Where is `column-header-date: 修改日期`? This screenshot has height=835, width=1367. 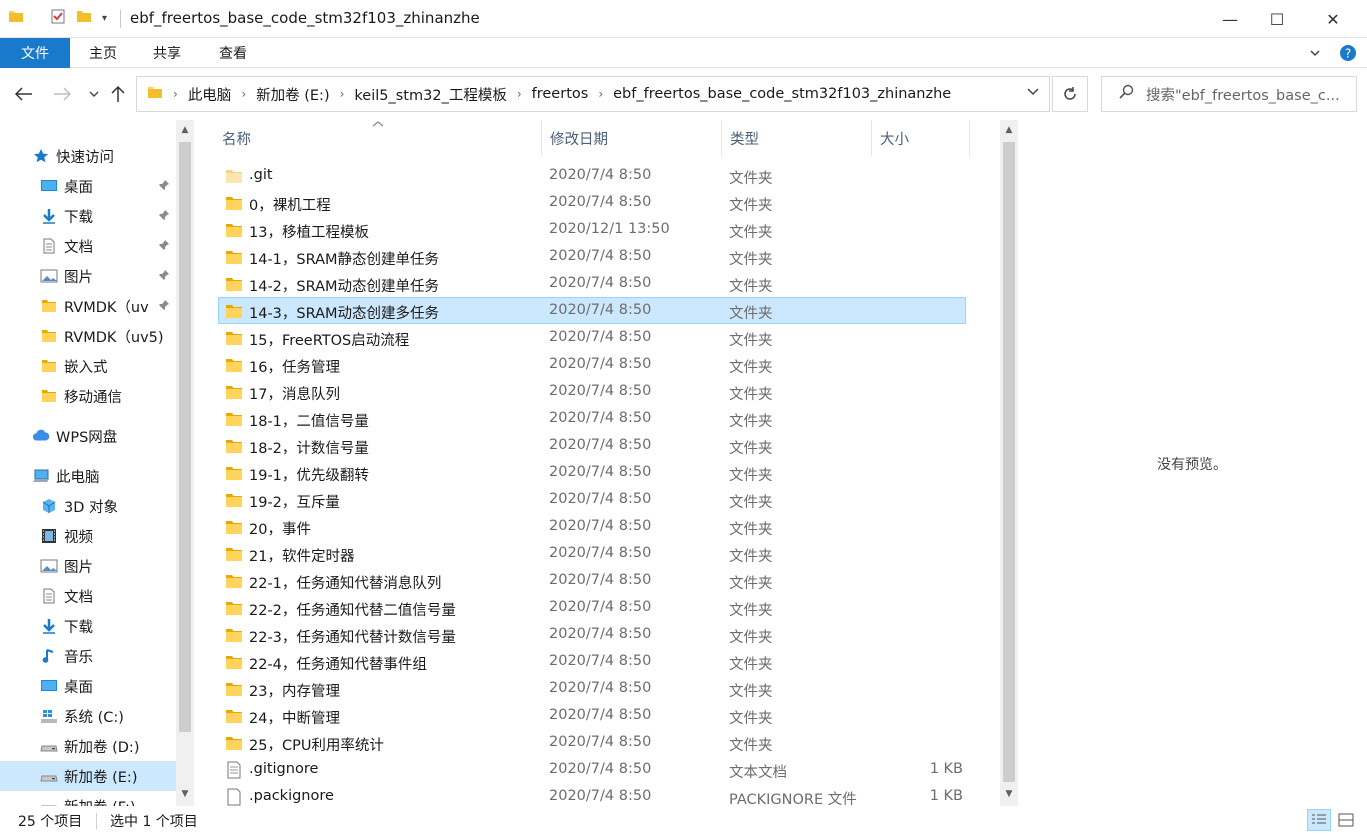
column-header-date: 修改日期 is located at coordinates (632, 138).